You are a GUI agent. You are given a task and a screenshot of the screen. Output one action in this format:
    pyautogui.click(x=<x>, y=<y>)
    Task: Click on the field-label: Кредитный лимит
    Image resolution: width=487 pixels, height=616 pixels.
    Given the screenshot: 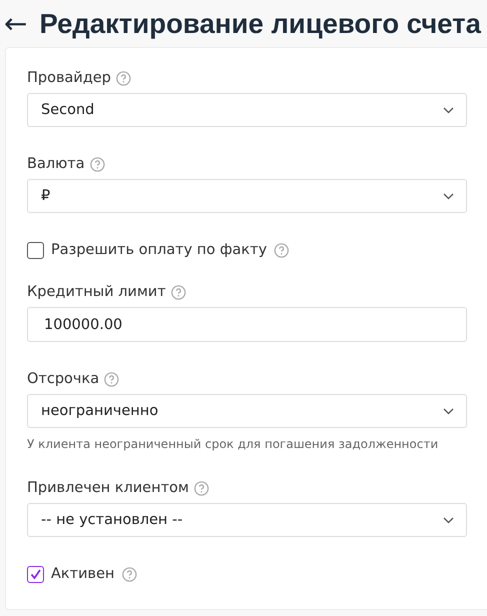 What is the action you would take?
    pyautogui.click(x=96, y=292)
    